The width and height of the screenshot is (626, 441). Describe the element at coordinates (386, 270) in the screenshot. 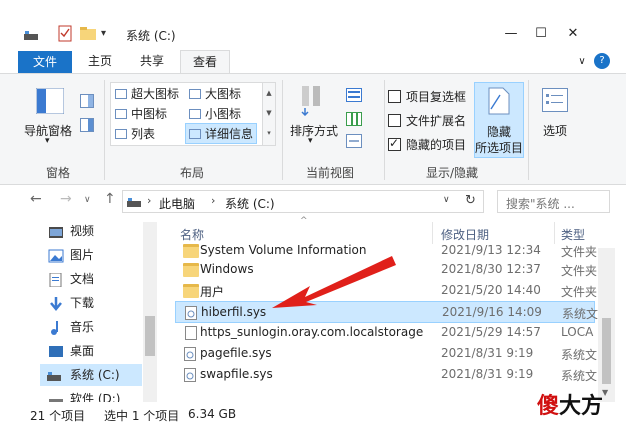

I see `list-item: Windows 2021/8/30 12:37 文件夹` at that location.